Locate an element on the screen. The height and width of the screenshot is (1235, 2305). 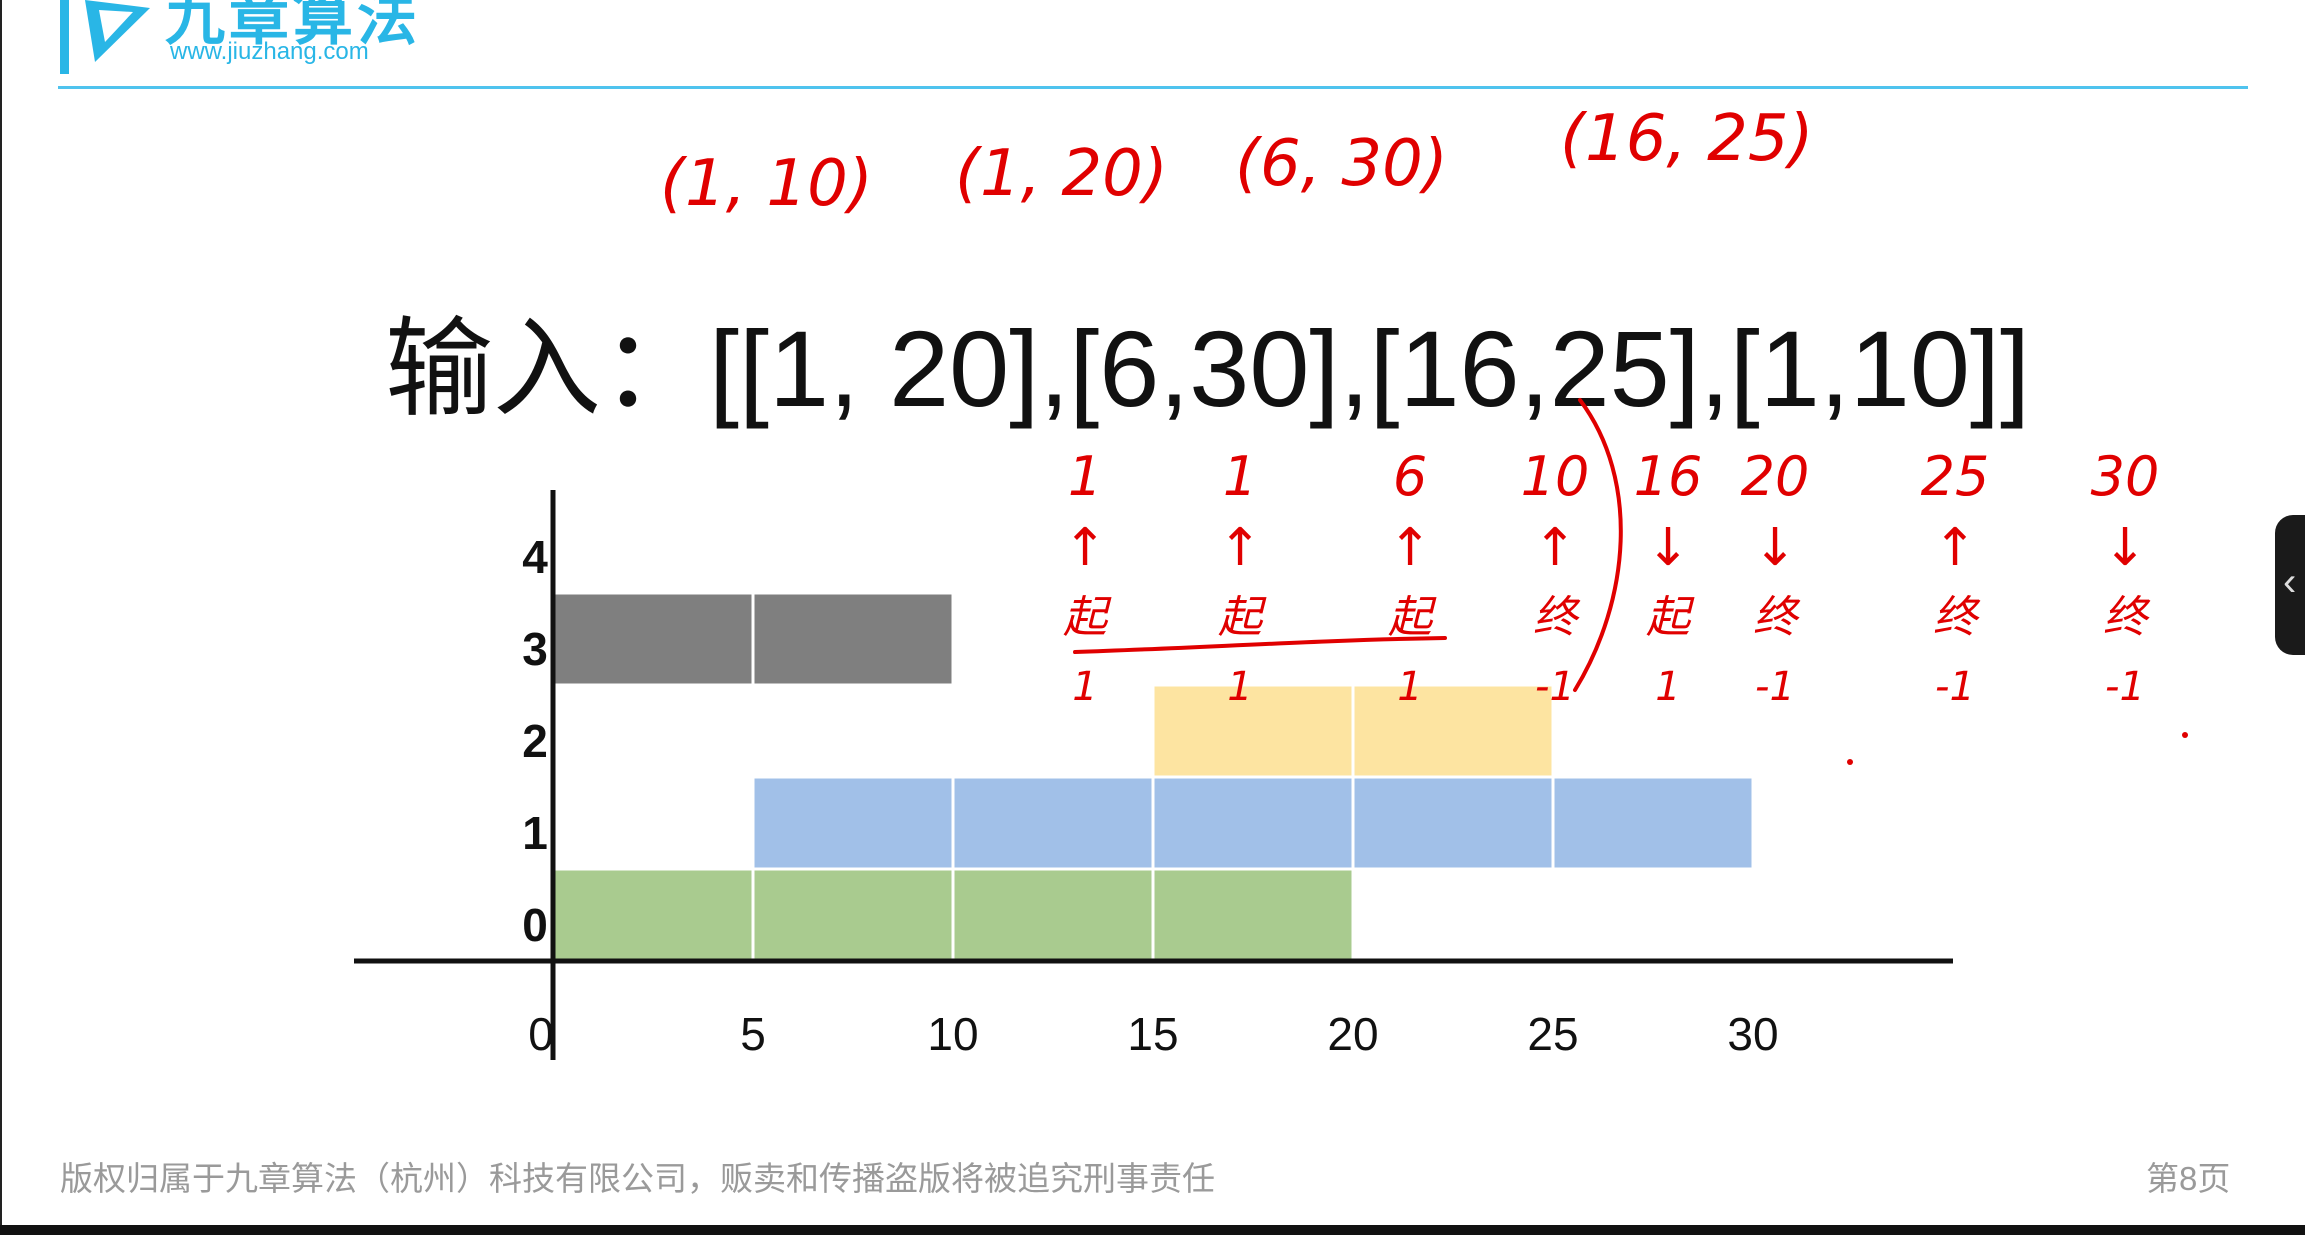
ink-interval-pair: (1, 10) is located at coordinates (766, 184).